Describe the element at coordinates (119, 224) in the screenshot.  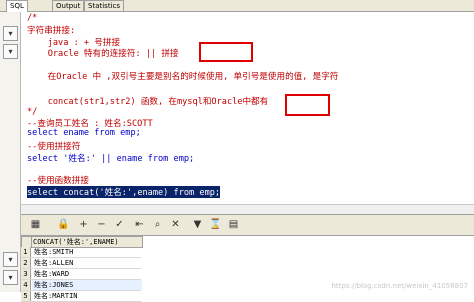
I see `post-icon: ✓` at that location.